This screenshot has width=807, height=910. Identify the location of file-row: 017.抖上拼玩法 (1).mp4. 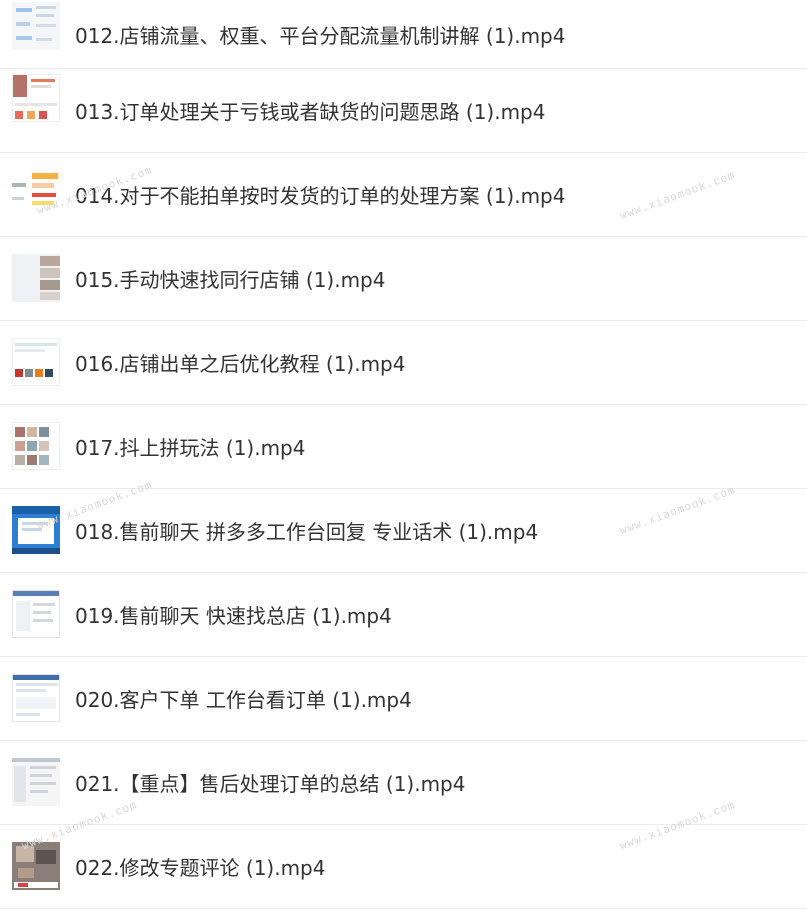
(403, 447).